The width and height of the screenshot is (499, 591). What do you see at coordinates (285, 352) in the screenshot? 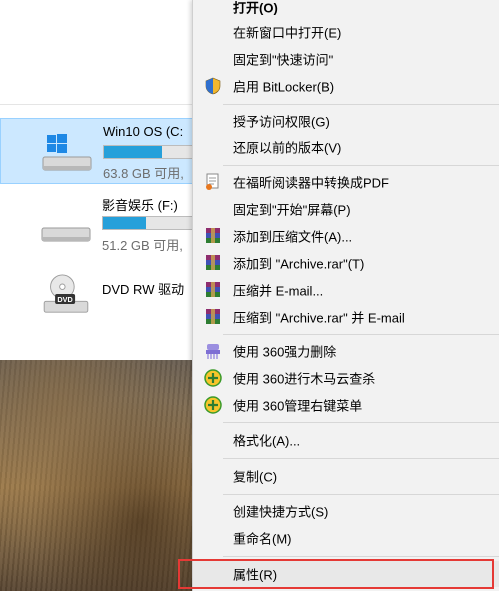
I see `menu-item-label: 使用 360强力删除` at bounding box center [285, 352].